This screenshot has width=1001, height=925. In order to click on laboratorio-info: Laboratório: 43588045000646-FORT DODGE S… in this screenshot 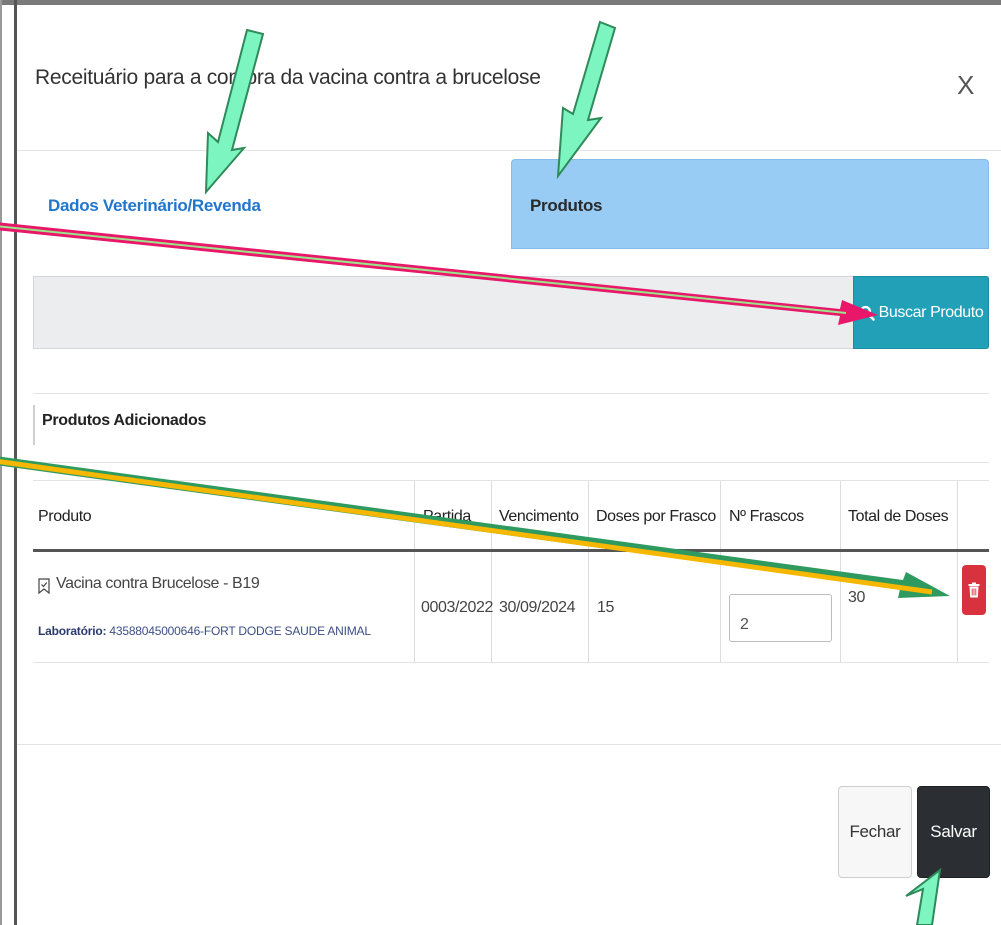, I will do `click(204, 631)`.